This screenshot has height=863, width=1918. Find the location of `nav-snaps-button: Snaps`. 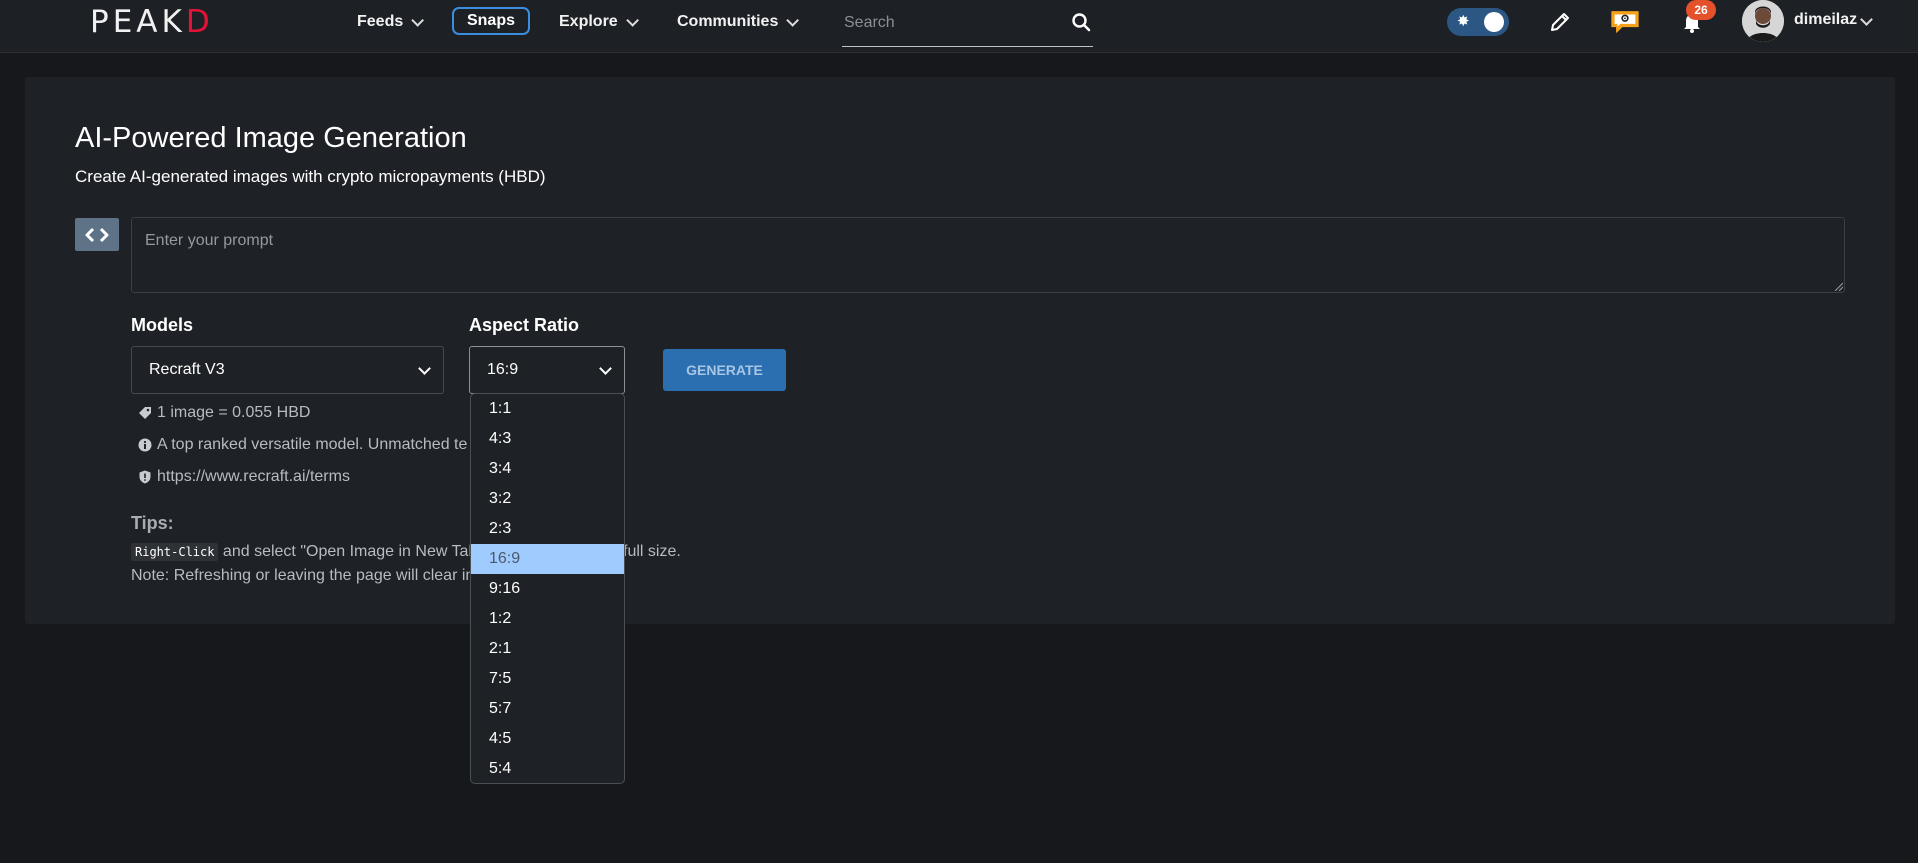

nav-snaps-button: Snaps is located at coordinates (491, 21).